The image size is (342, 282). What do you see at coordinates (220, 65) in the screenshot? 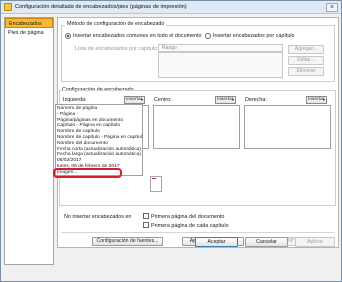
I see `chapter-range-list` at bounding box center [220, 65].